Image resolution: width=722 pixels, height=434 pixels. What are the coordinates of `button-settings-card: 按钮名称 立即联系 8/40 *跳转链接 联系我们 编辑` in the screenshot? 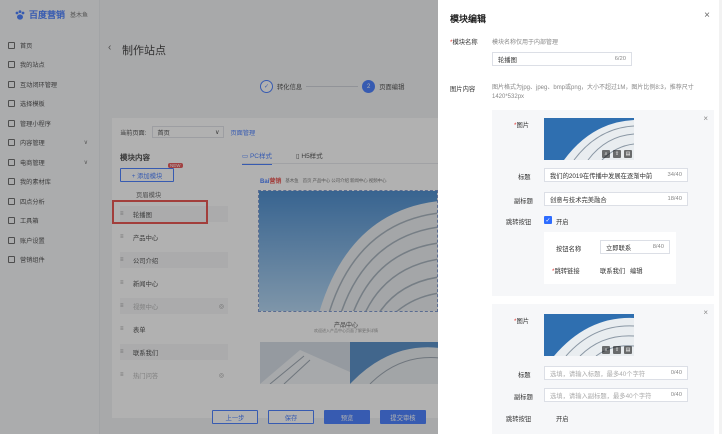 It's located at (610, 258).